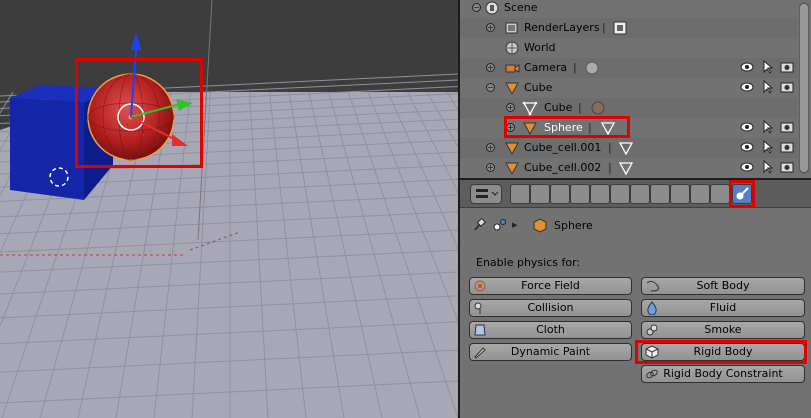 This screenshot has width=811, height=418. What do you see at coordinates (652, 330) in the screenshot?
I see `smoke-icon` at bounding box center [652, 330].